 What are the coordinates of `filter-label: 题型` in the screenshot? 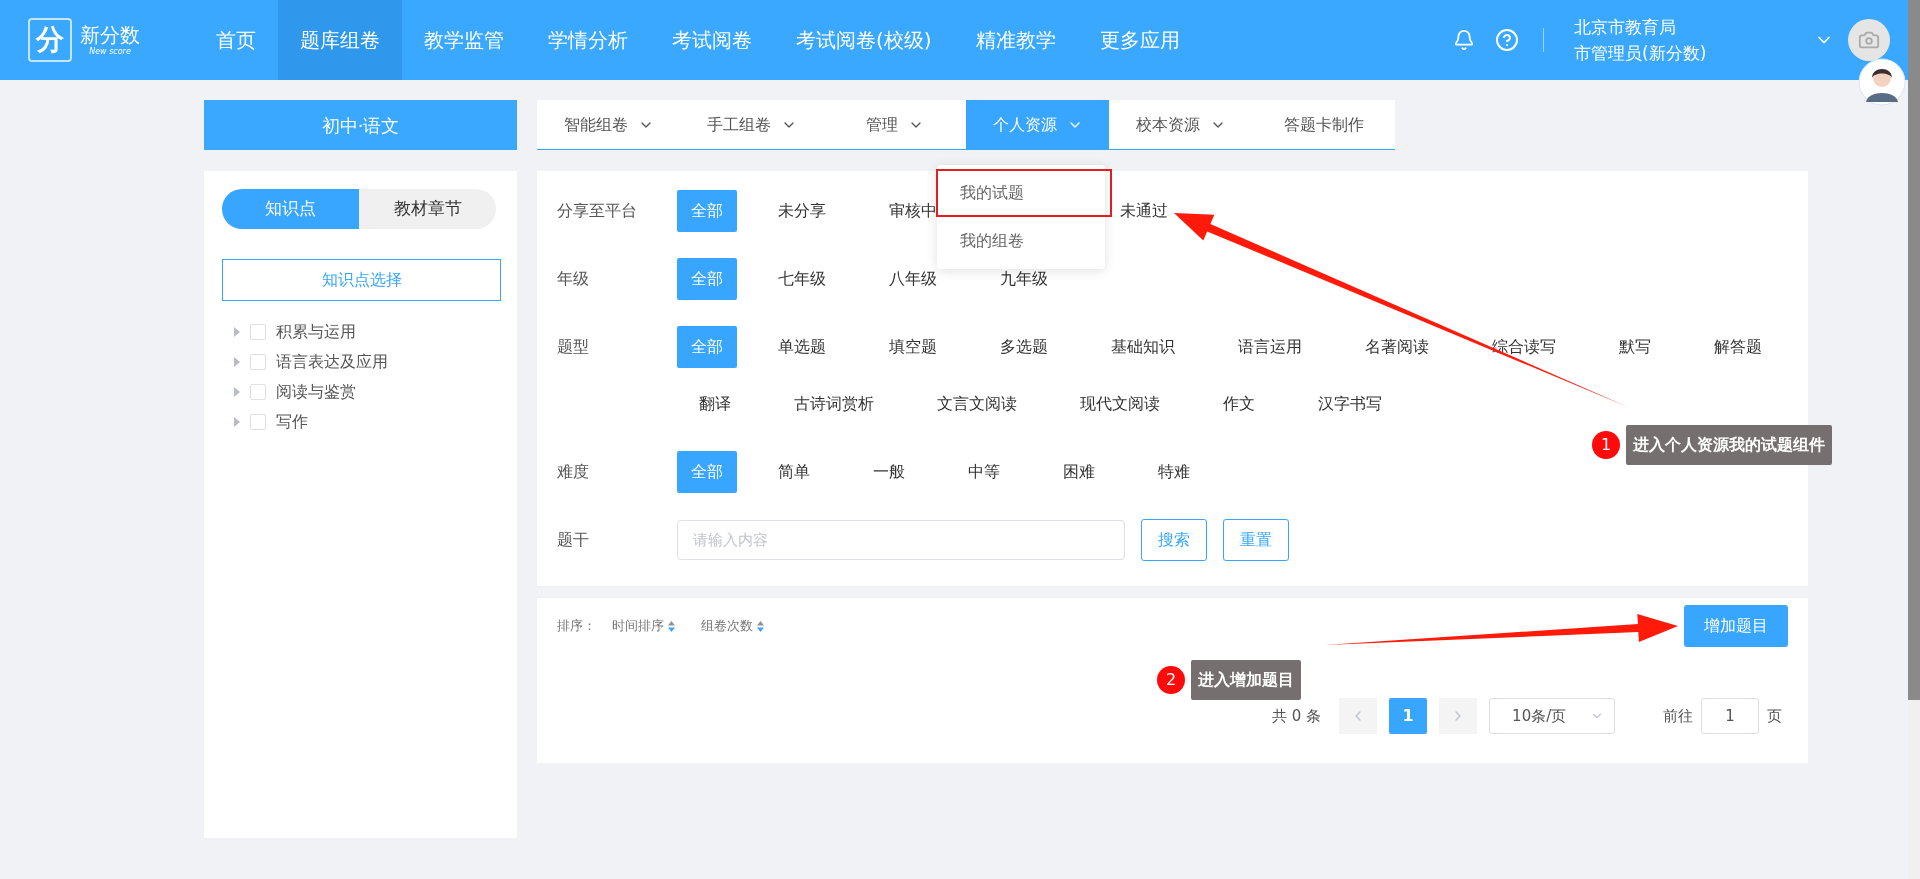 It's located at (573, 347).